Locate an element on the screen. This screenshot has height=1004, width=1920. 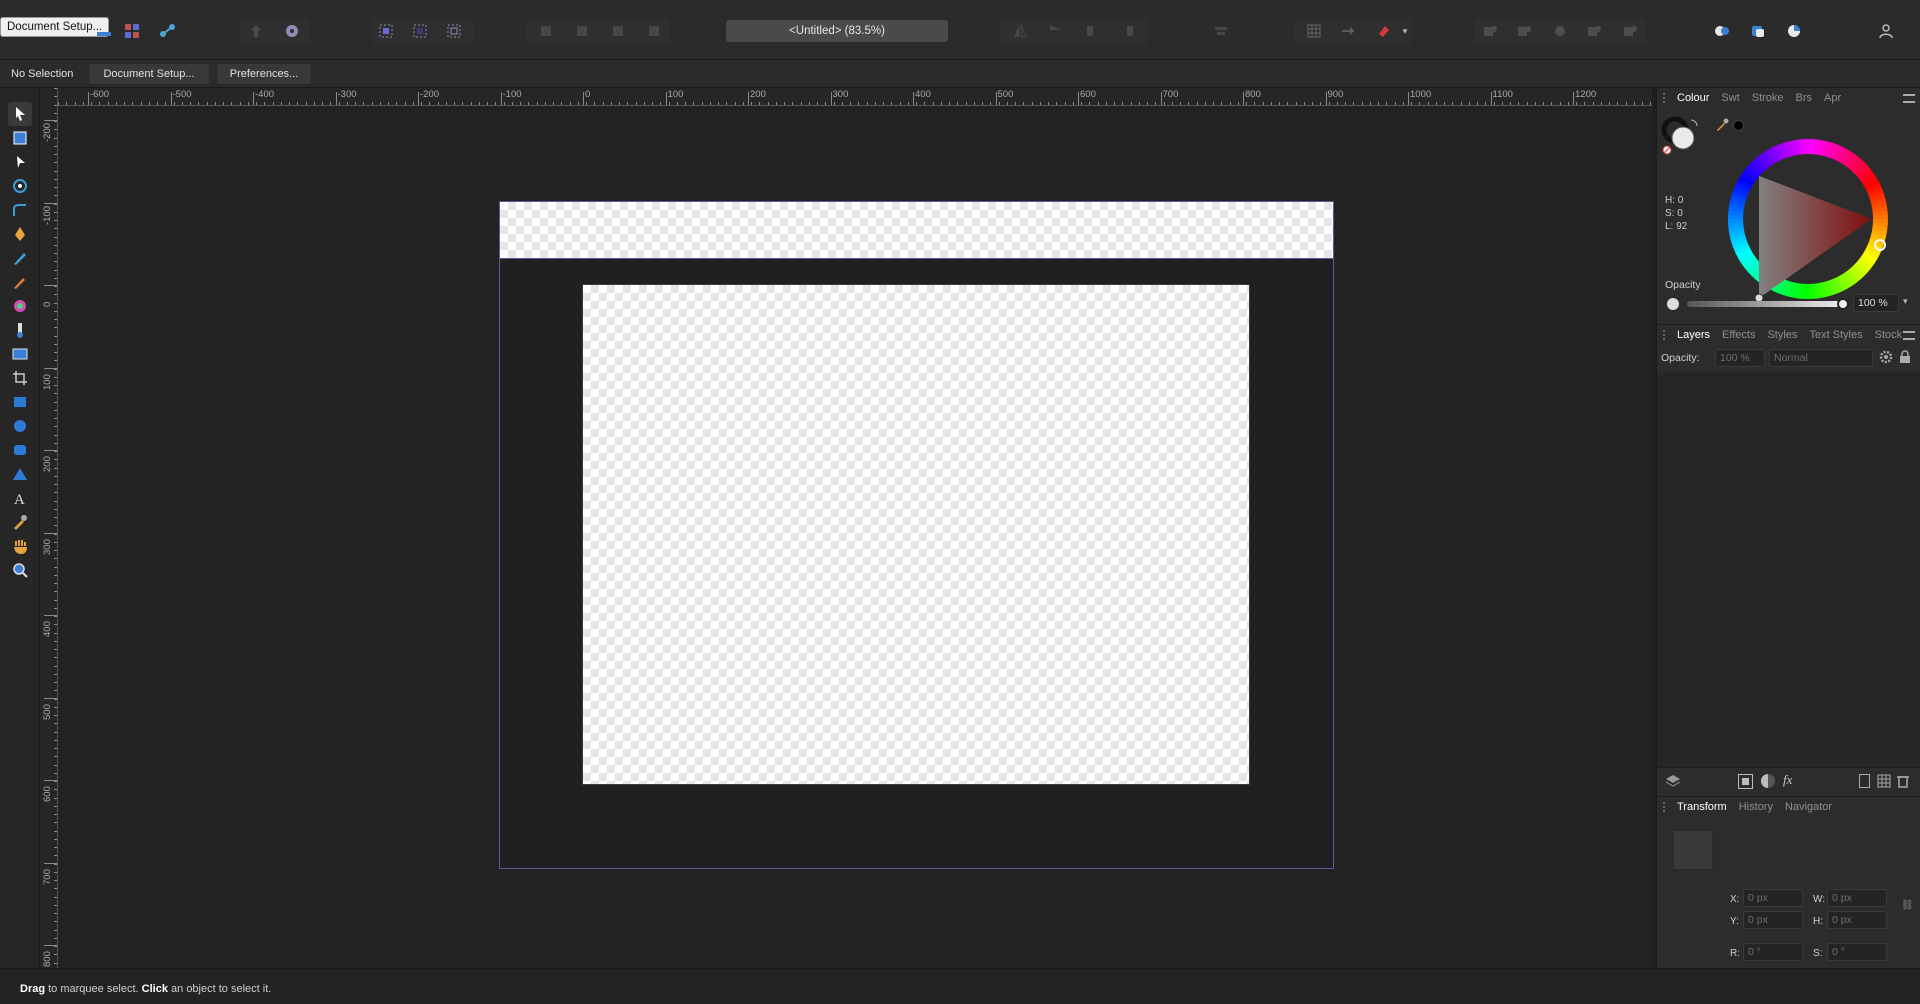
tab-swatches: Swt is located at coordinates (1730, 98).